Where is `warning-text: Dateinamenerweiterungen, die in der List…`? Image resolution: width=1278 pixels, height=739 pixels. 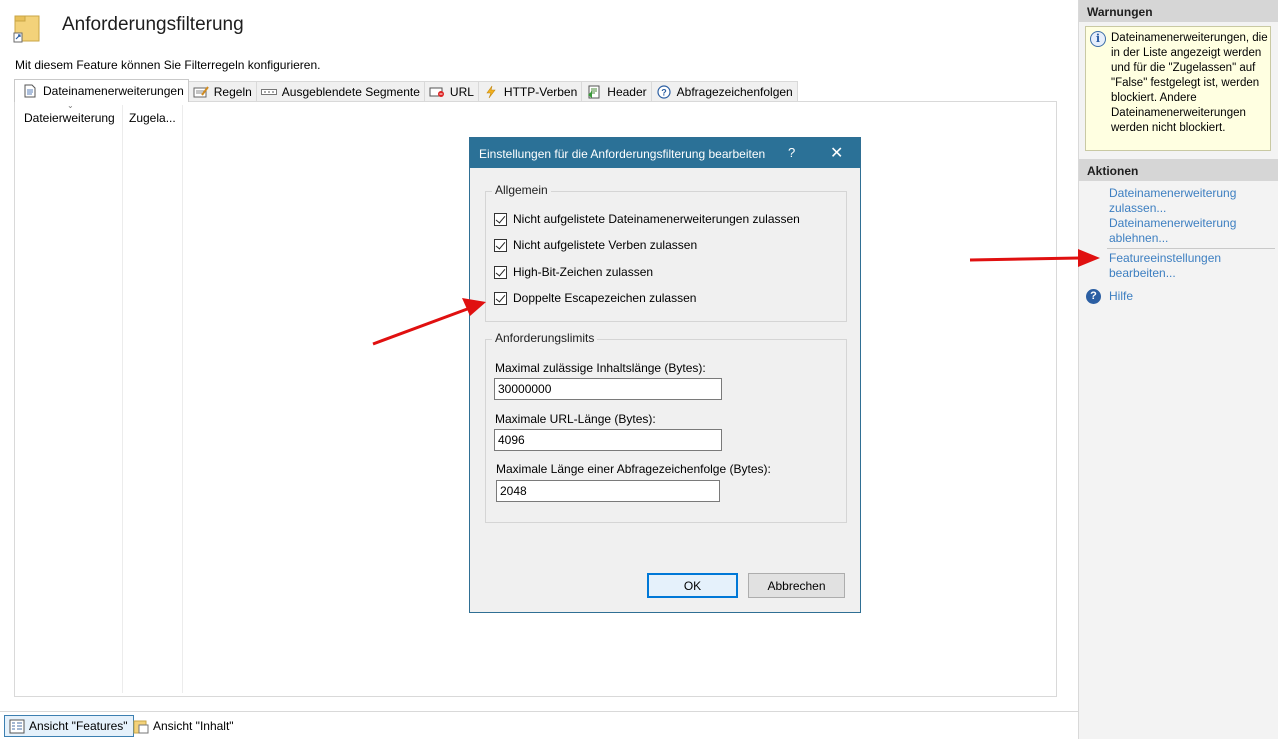
warning-text: Dateinamenerweiterungen, die in der List… is located at coordinates (1189, 83).